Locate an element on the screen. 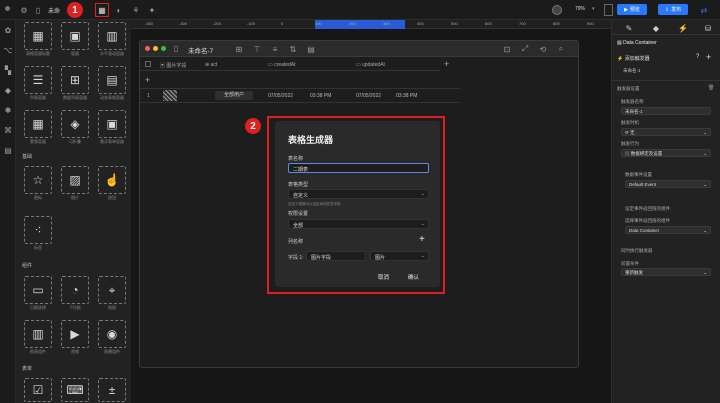  map-tile: ⌖ is located at coordinates (112, 290).